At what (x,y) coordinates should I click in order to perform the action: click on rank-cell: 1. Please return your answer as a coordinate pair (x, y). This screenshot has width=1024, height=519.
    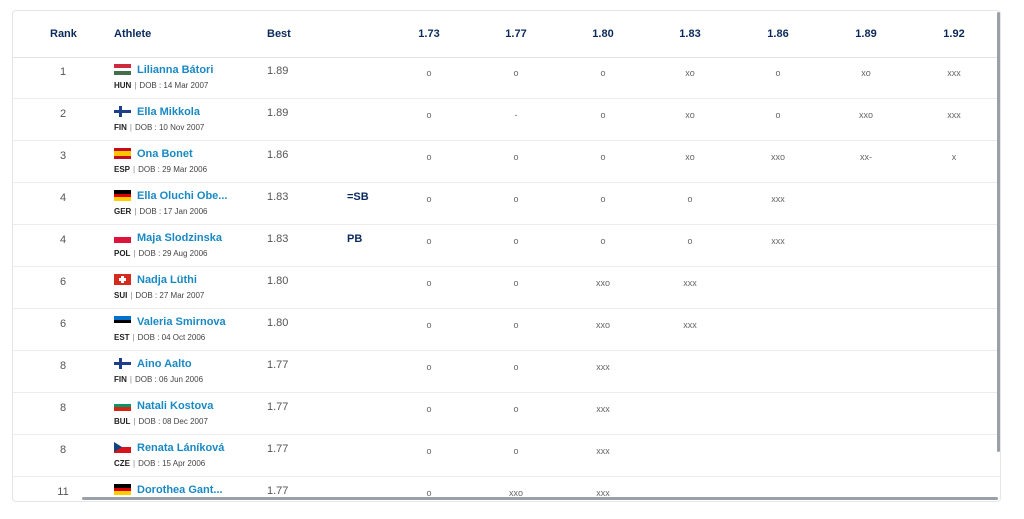
    Looking at the image, I should click on (63, 72).